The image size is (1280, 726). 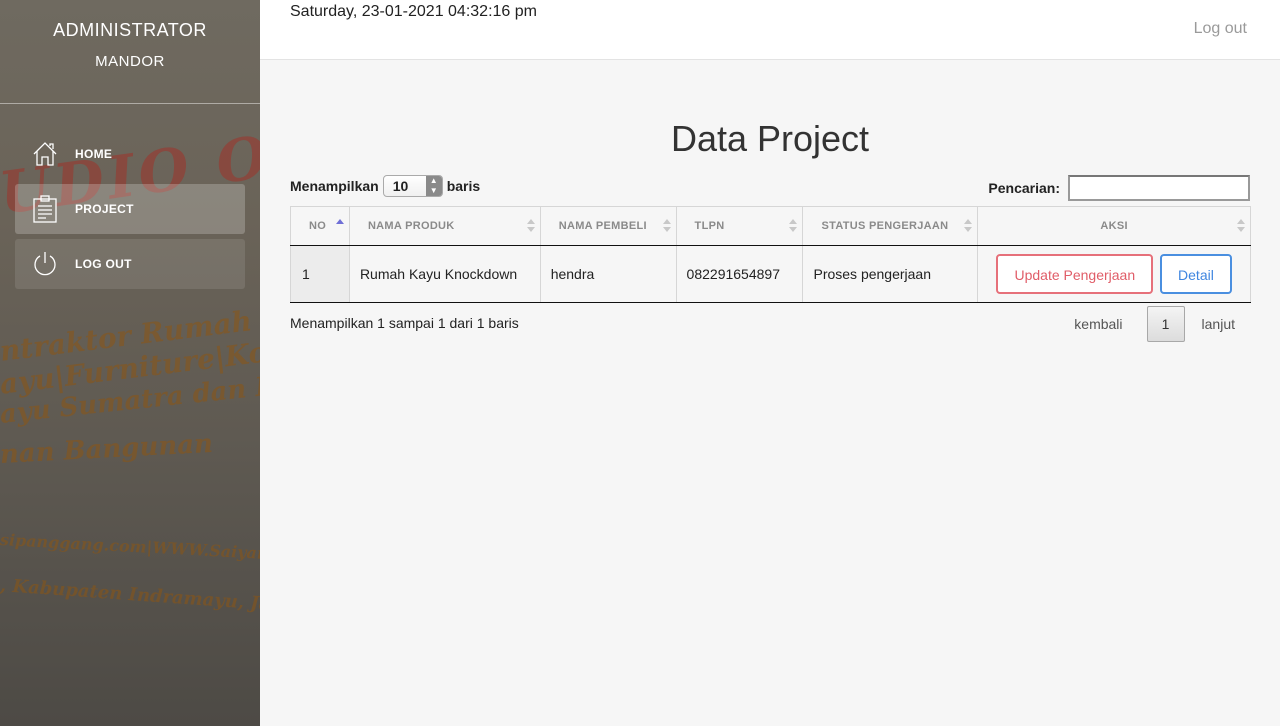 I want to click on search-label: Pencarian:, so click(x=1024, y=188).